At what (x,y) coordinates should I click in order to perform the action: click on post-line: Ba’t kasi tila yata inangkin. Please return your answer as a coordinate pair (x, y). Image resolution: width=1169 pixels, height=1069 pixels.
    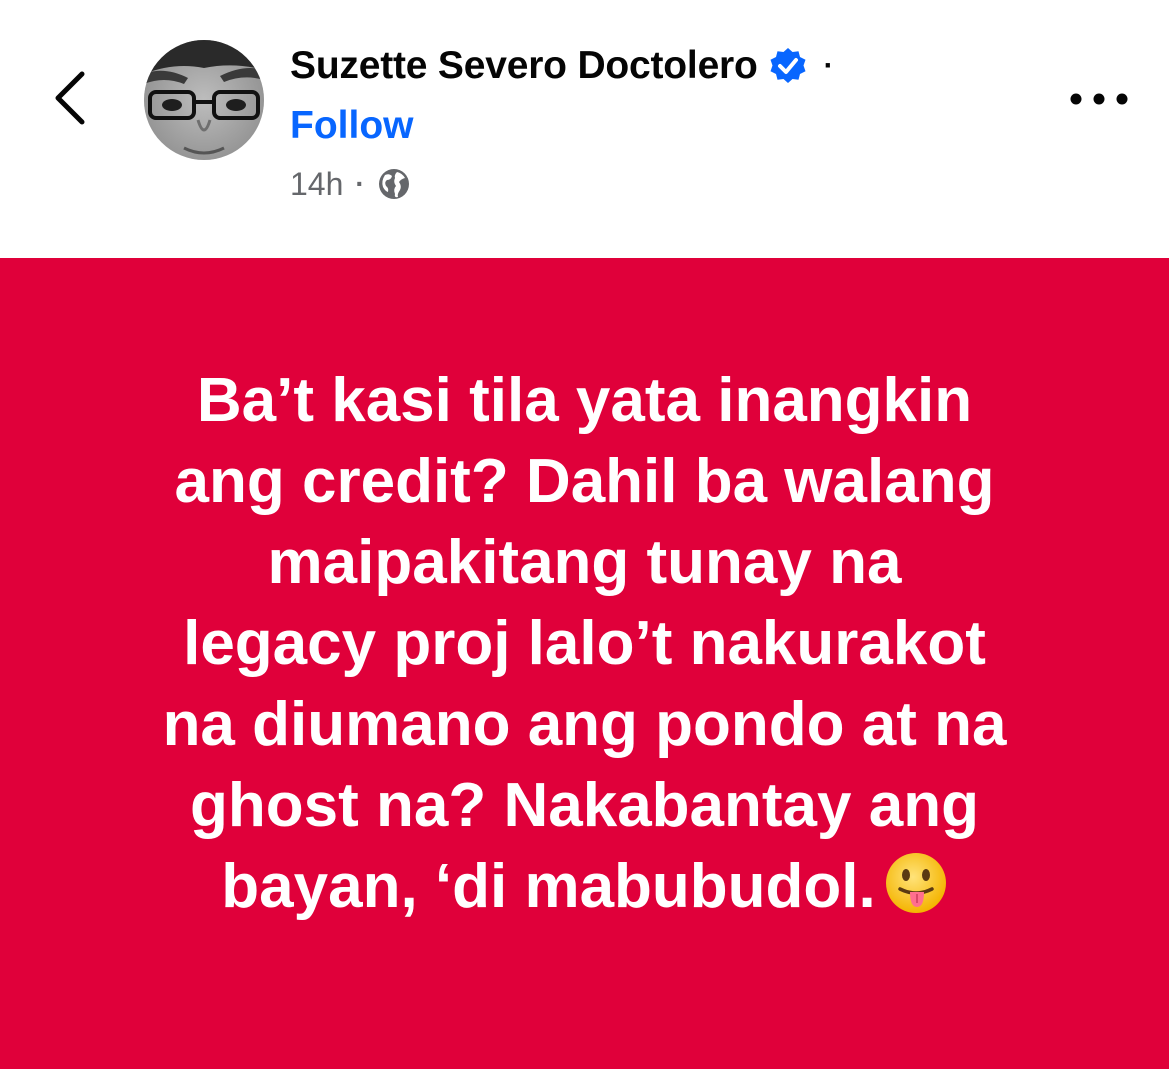
    Looking at the image, I should click on (584, 400).